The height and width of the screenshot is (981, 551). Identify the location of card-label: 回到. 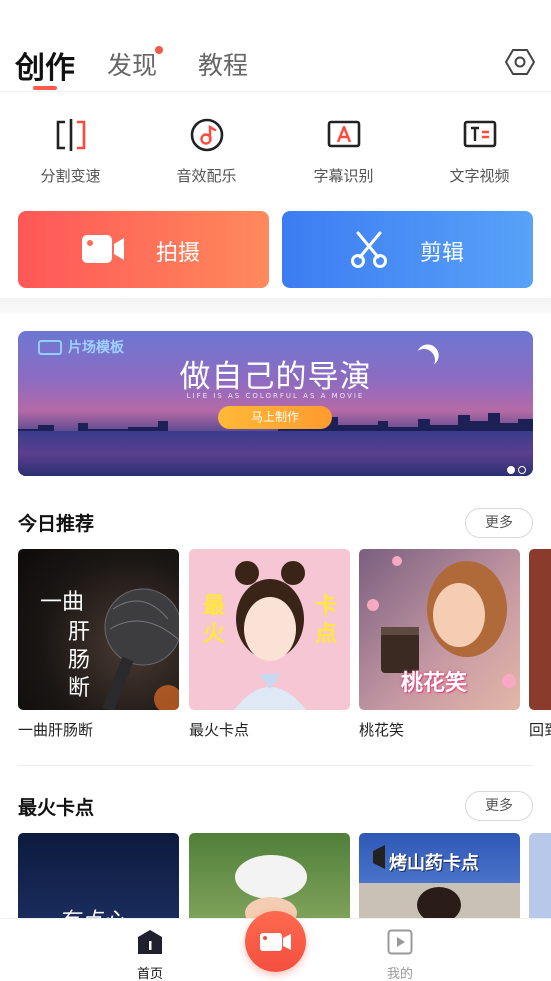
(540, 730).